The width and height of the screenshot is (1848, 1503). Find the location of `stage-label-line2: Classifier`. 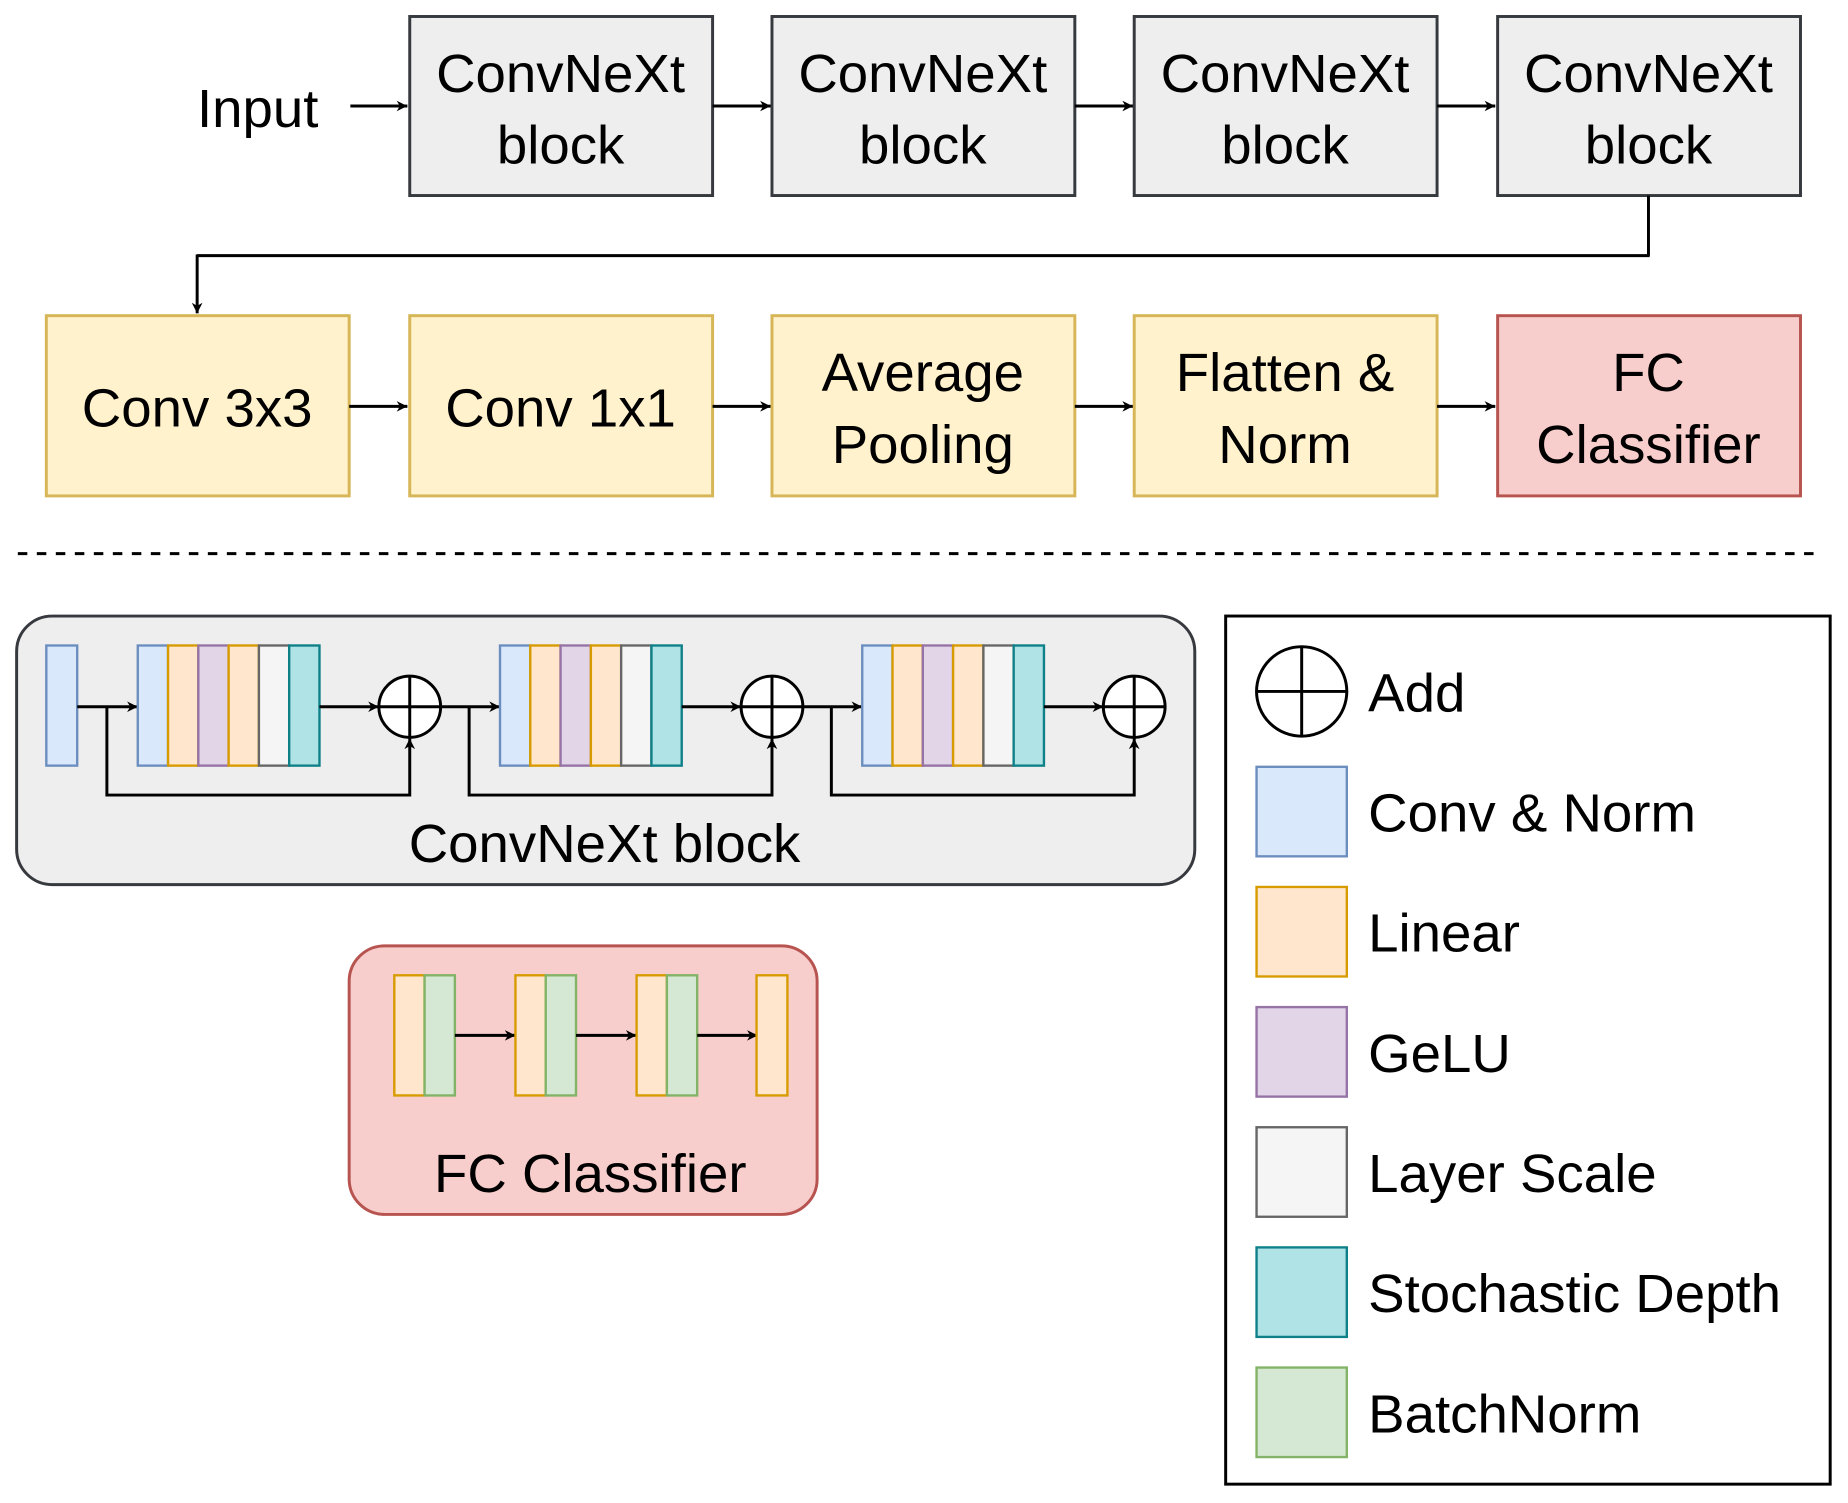

stage-label-line2: Classifier is located at coordinates (1648, 444).